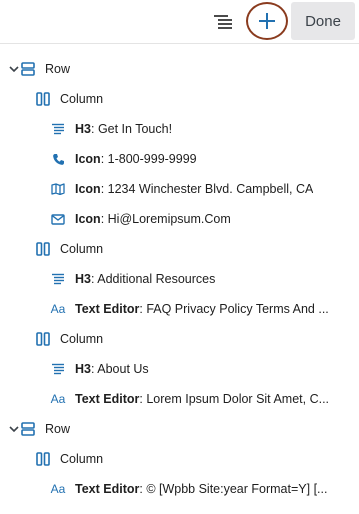  I want to click on plus-icon, so click(267, 21).